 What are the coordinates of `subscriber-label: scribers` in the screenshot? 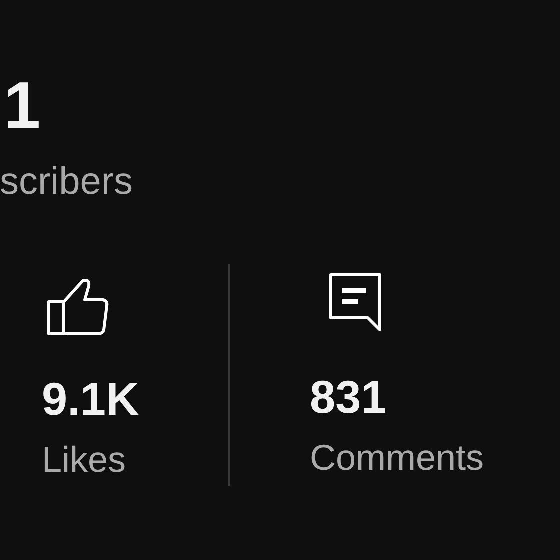 It's located at (67, 182).